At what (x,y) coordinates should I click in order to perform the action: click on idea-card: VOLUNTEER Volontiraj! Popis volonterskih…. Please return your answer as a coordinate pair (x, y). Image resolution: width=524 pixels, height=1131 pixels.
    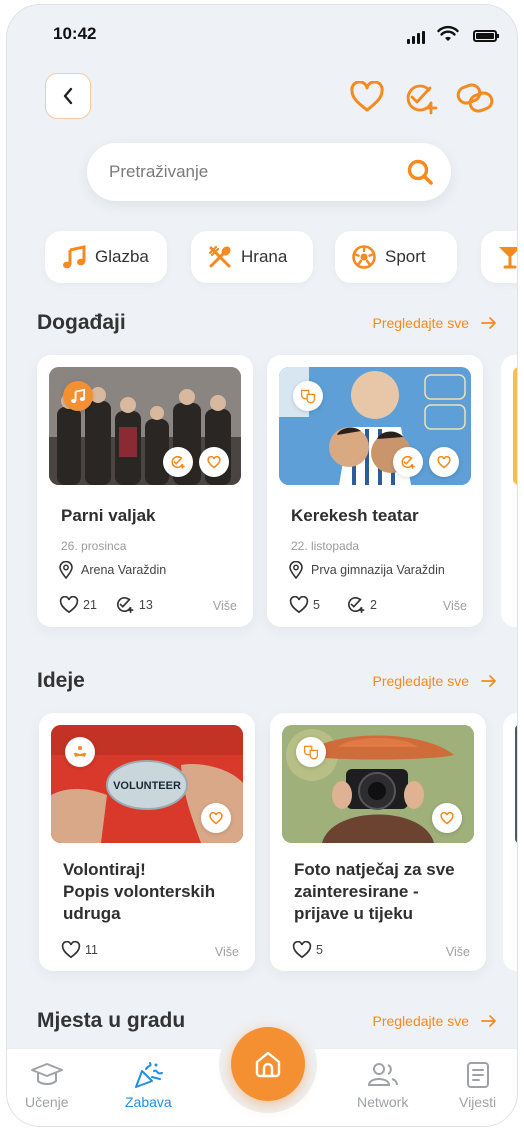
    Looking at the image, I should click on (147, 842).